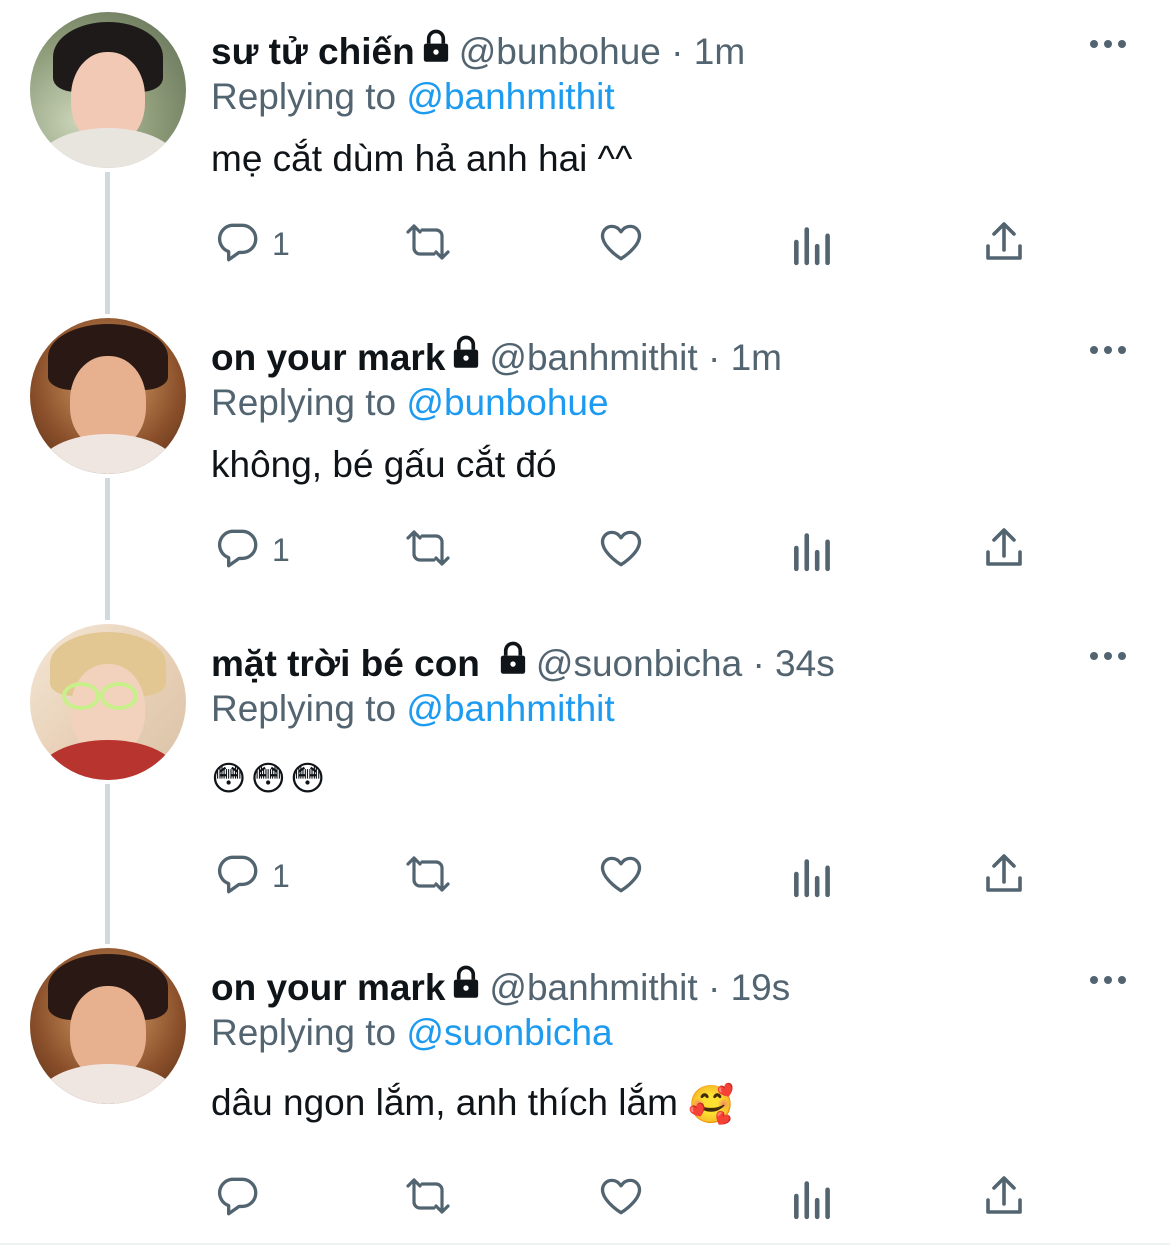 The height and width of the screenshot is (1247, 1170). I want to click on tweet-header: mặt trời bé con @suonbicha · 34s, so click(523, 663).